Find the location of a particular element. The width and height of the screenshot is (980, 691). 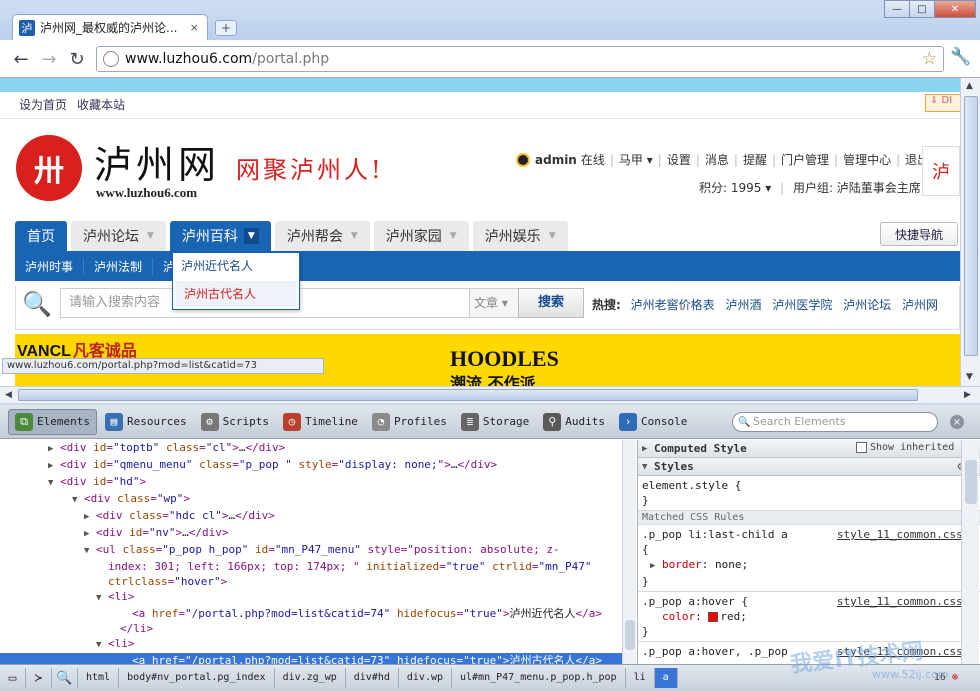

menu-item-modern-figures: 泸州近代名人 is located at coordinates (236, 266).